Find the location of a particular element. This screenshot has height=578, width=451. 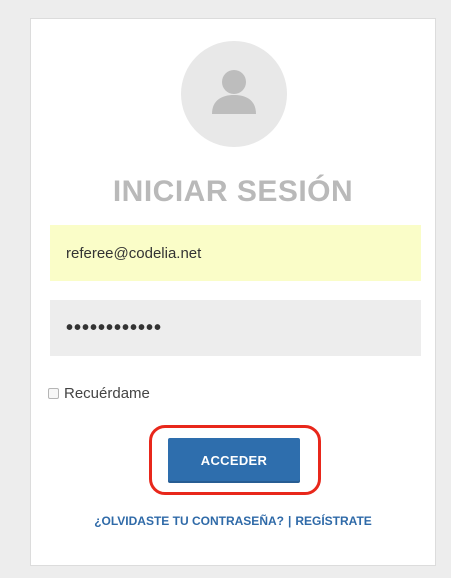

register-link: REGÍSTRATE is located at coordinates (333, 521).